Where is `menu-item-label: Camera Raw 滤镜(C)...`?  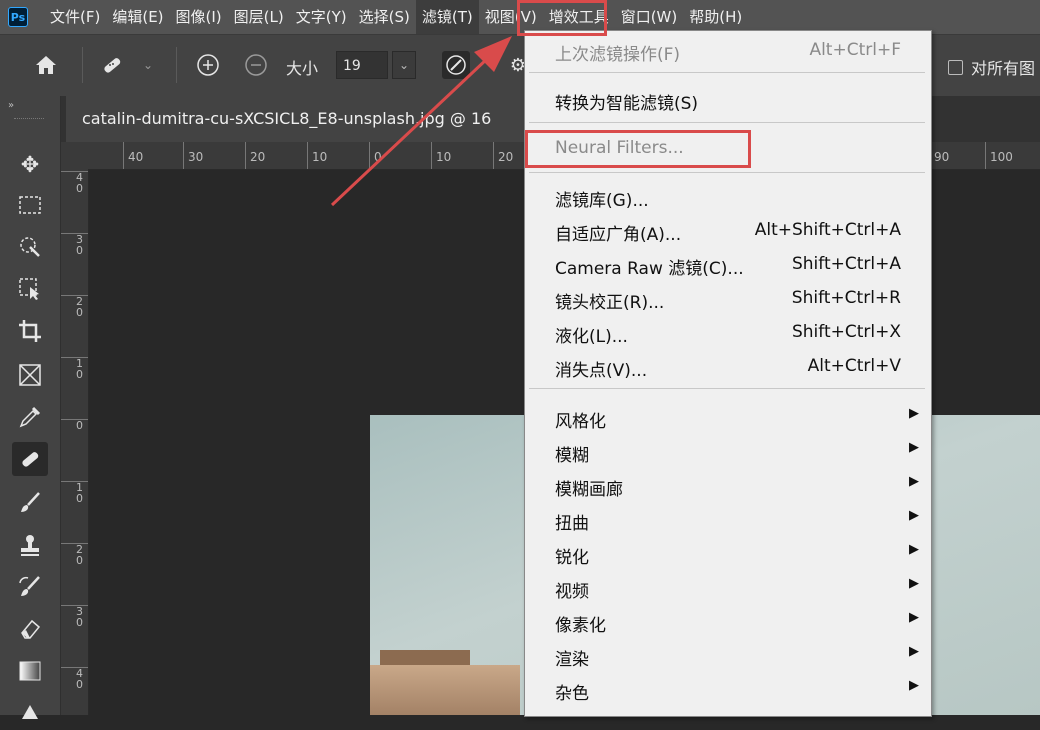
menu-item-label: Camera Raw 滤镜(C)... is located at coordinates (649, 269).